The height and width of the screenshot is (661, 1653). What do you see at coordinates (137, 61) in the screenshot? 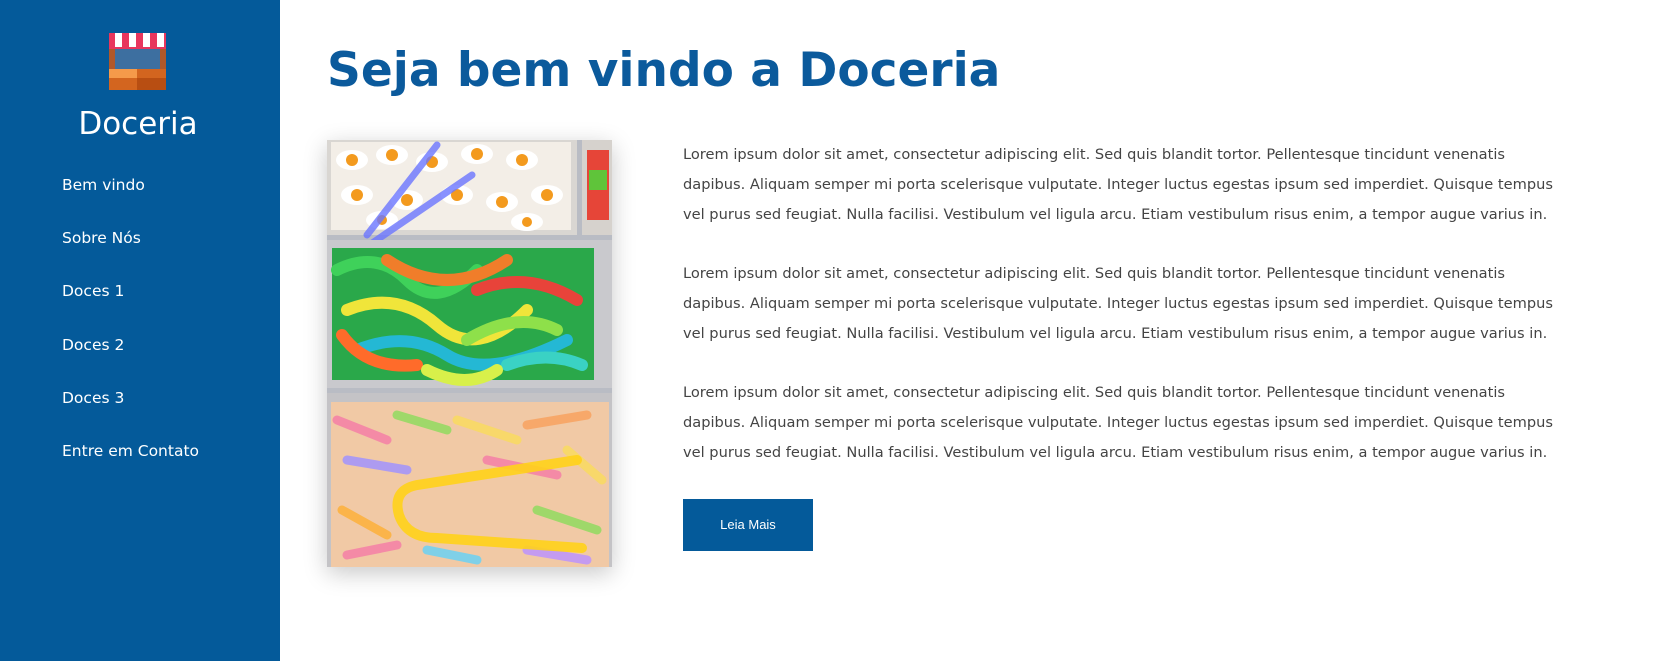
I see `market-stall-icon` at bounding box center [137, 61].